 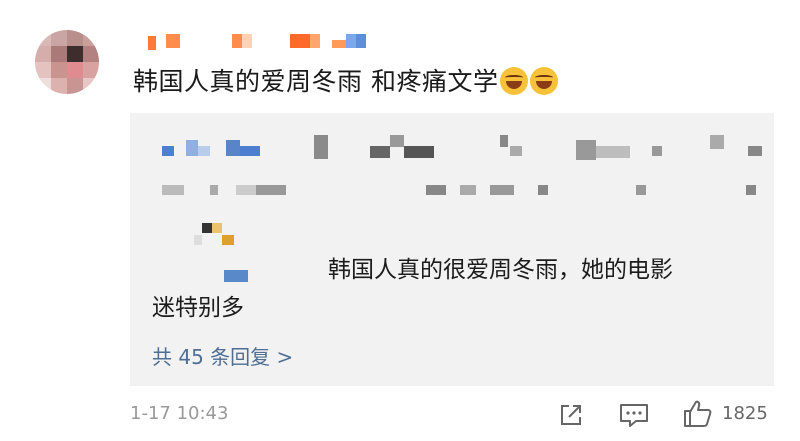 What do you see at coordinates (257, 43) in the screenshot?
I see `username-redacted` at bounding box center [257, 43].